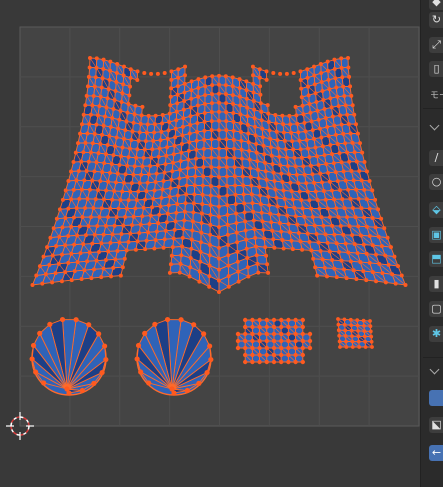 The height and width of the screenshot is (487, 443). I want to click on transform-icon: ▯, so click(436, 69).